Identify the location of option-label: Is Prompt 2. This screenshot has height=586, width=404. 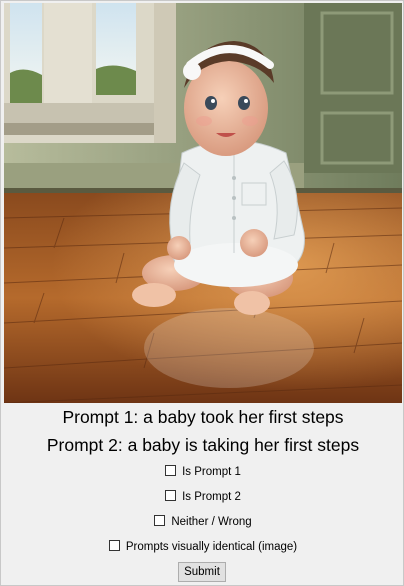
(211, 497).